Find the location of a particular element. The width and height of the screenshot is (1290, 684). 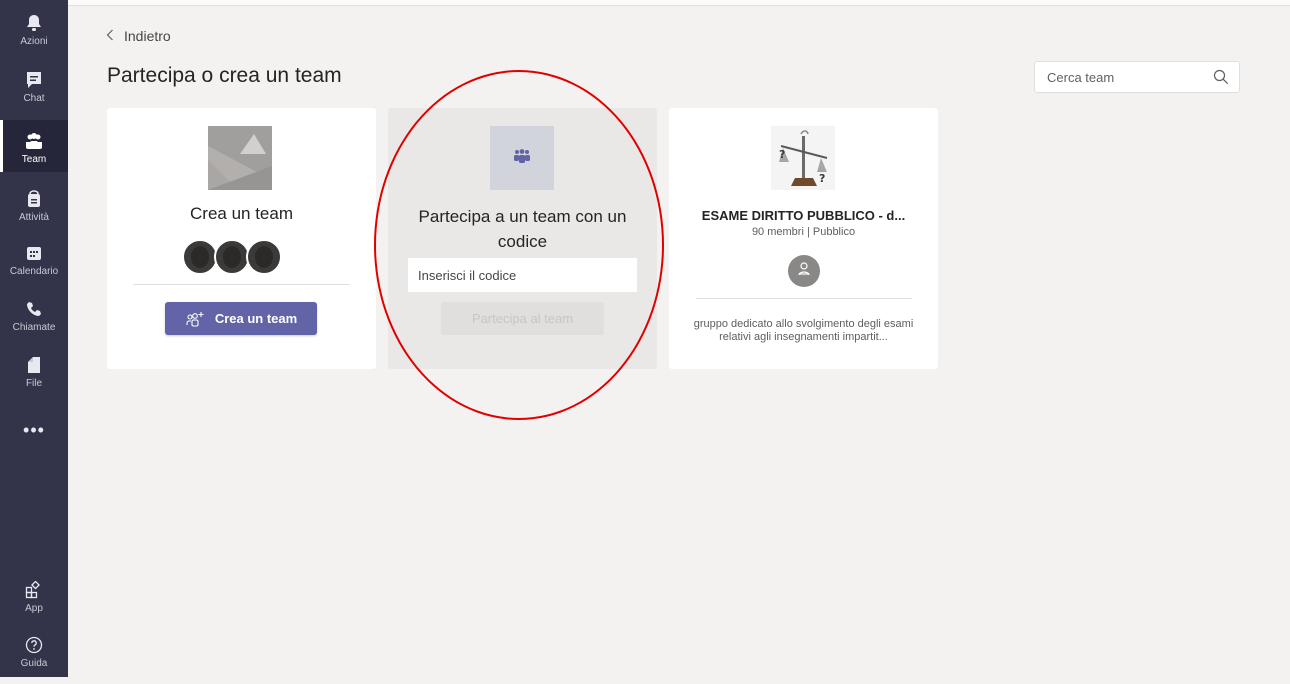

sidebar-item-label: Chat is located at coordinates (34, 98).